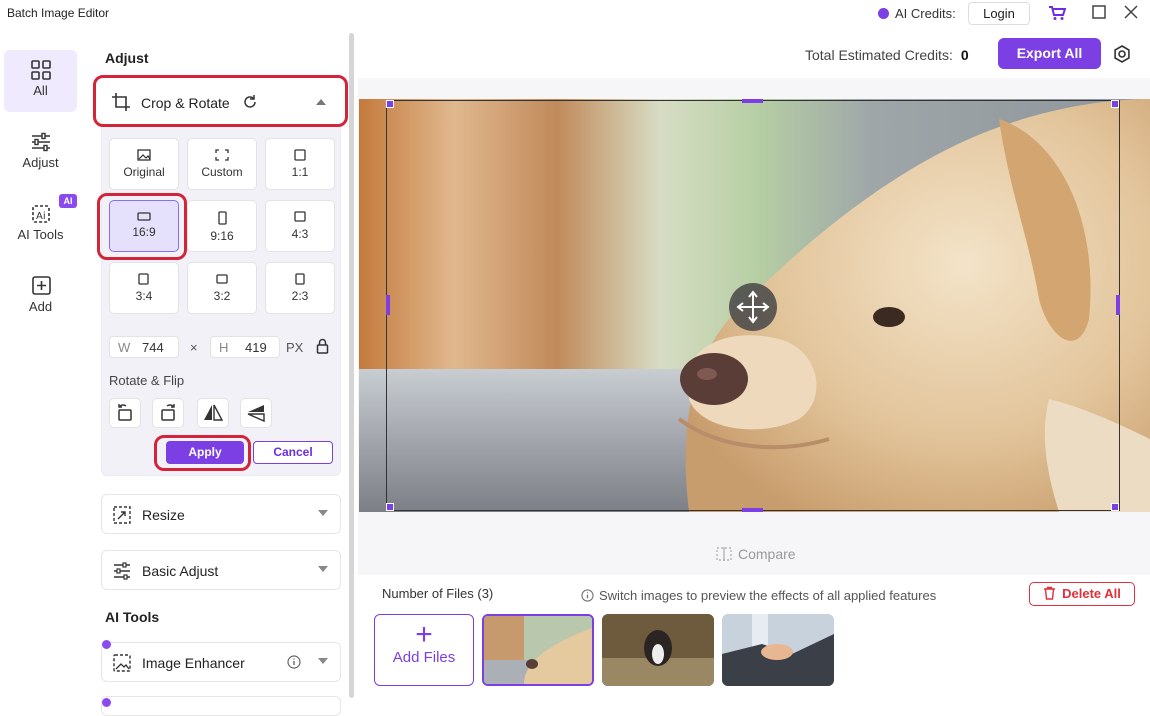  What do you see at coordinates (222, 164) in the screenshot?
I see `ratio-custom: Custom` at bounding box center [222, 164].